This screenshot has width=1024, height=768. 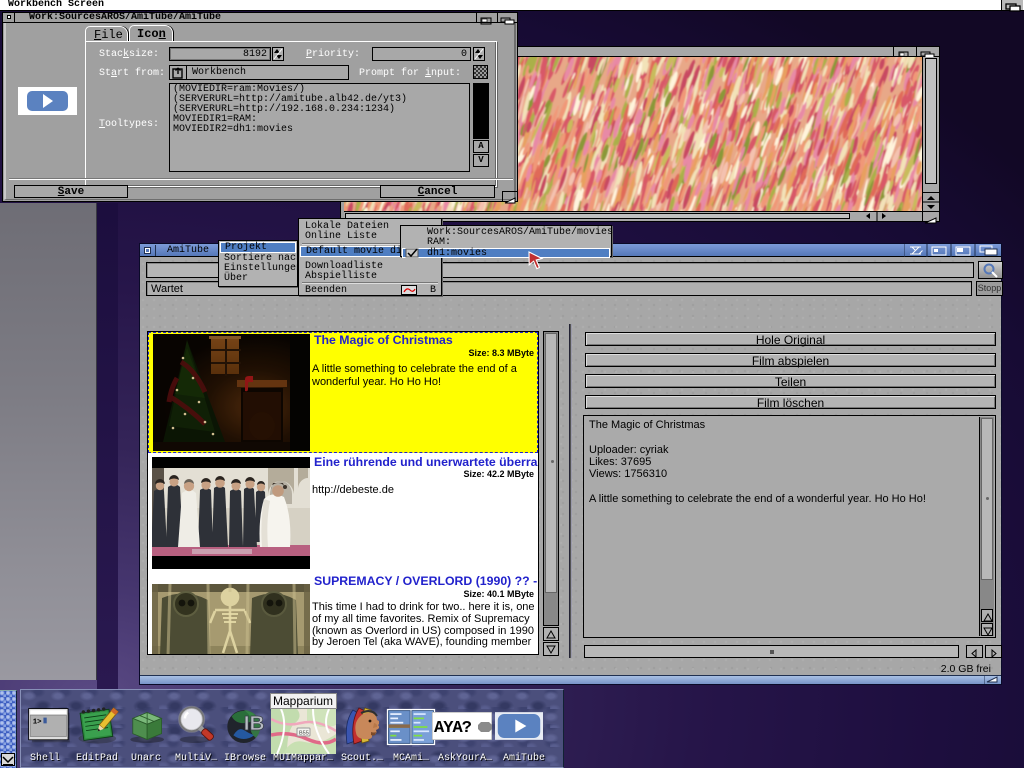 I want to click on svg-text: 1>, so click(x=37, y=722).